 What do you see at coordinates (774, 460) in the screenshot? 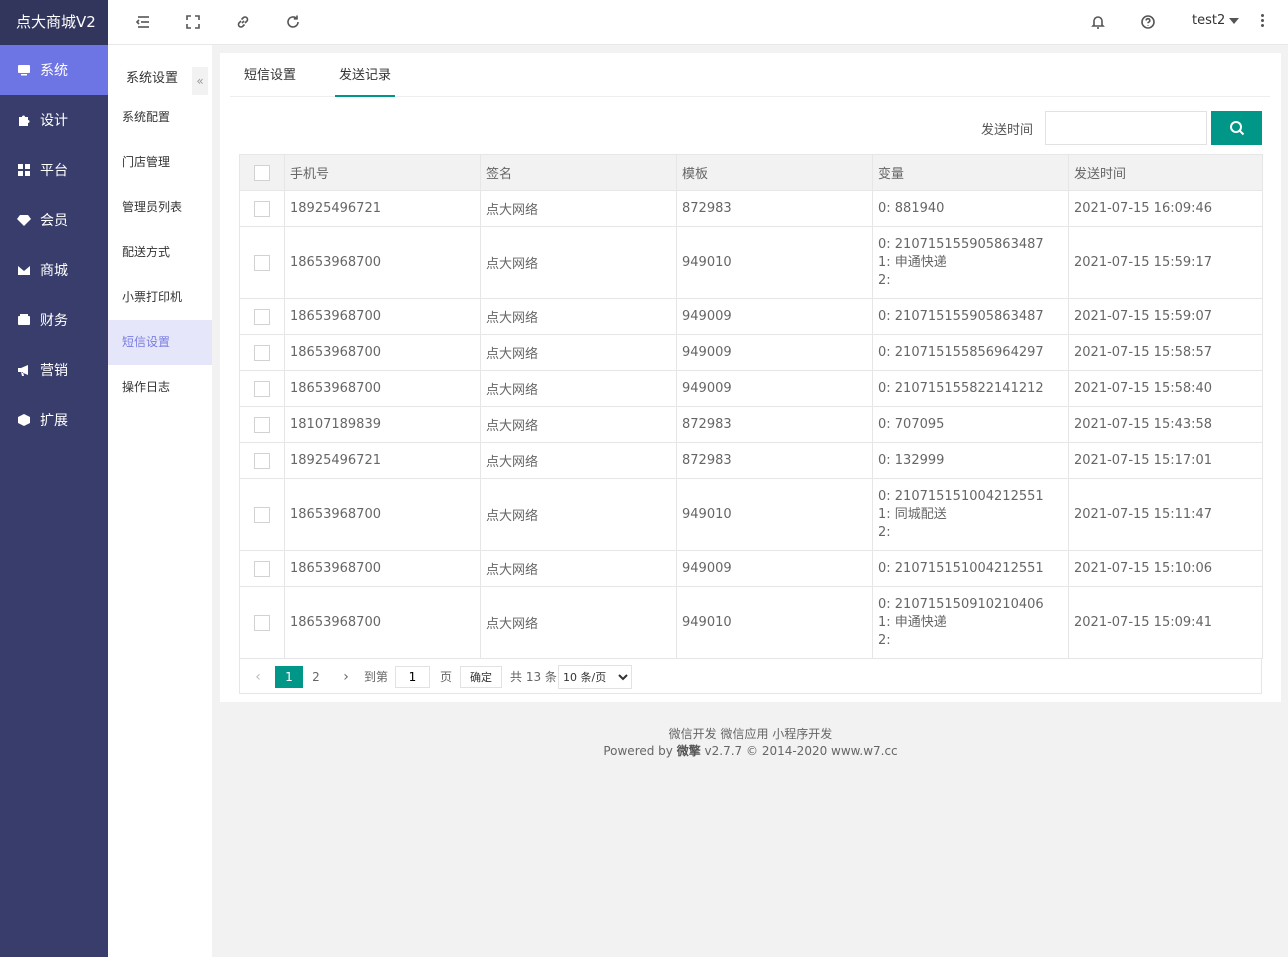
I see `cell-template: 872983` at bounding box center [774, 460].